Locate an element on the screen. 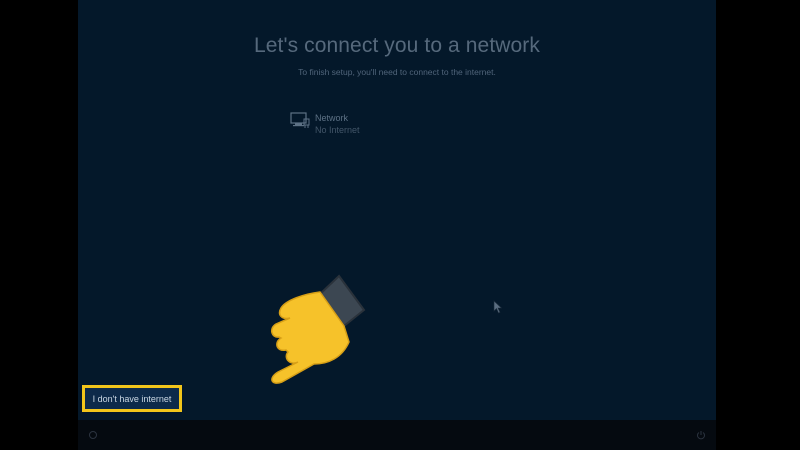 Image resolution: width=800 pixels, height=450 pixels. ethernet-network-icon is located at coordinates (300, 120).